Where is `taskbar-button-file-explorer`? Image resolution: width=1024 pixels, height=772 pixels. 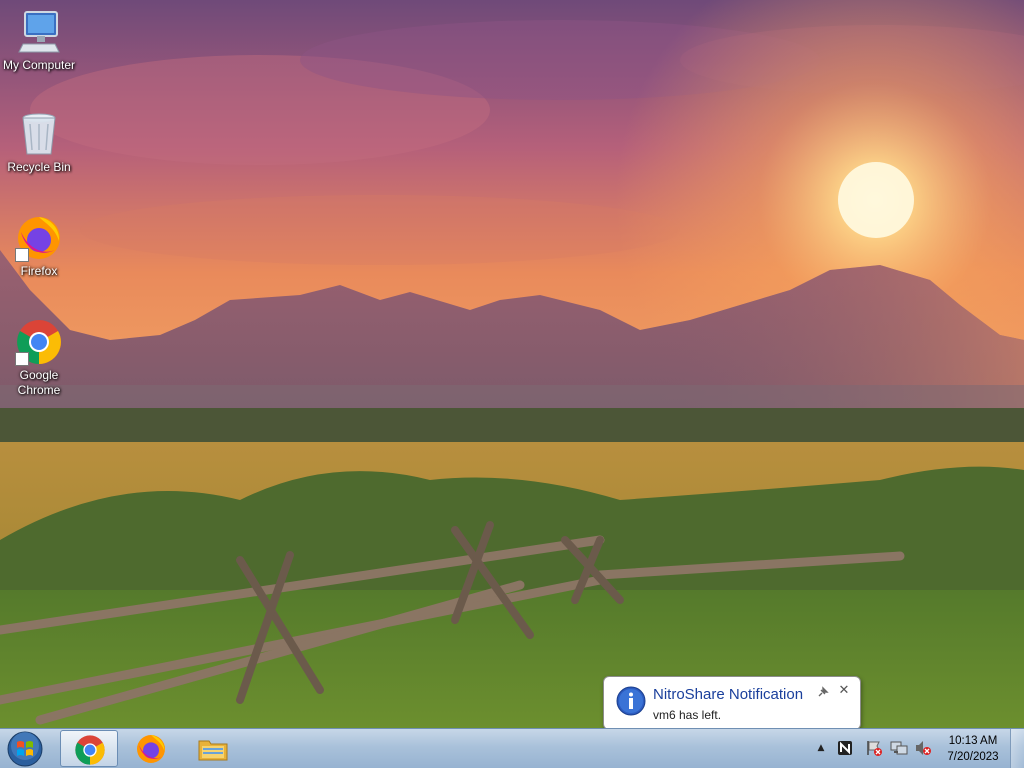 taskbar-button-file-explorer is located at coordinates (213, 748).